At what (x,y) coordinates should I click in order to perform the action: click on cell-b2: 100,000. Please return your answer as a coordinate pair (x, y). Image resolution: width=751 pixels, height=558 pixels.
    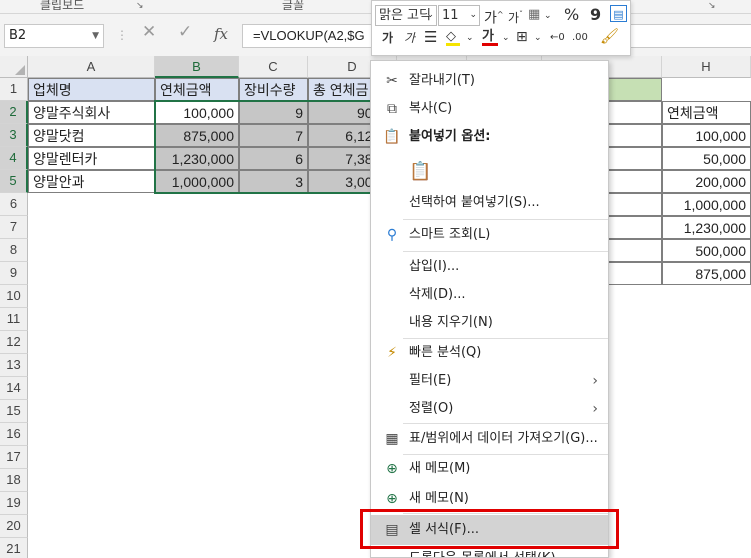
    Looking at the image, I should click on (197, 112).